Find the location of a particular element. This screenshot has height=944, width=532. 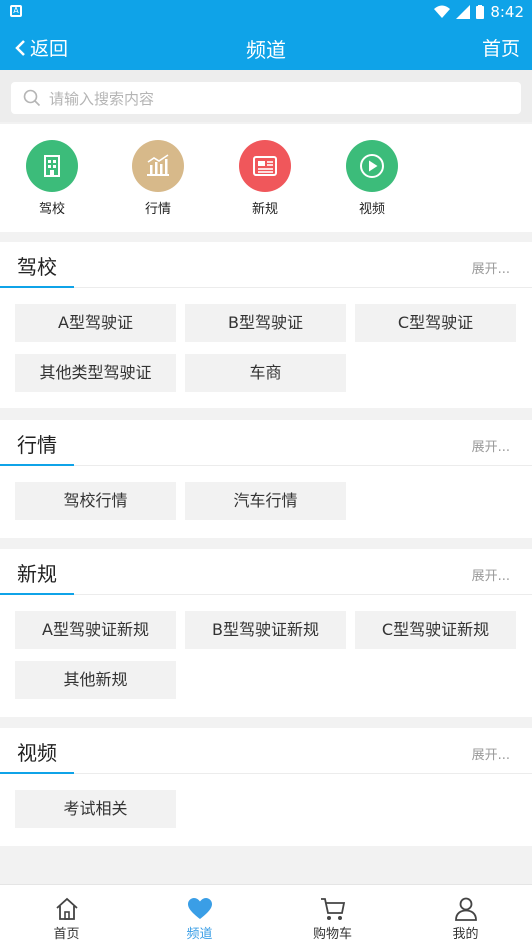

tab-home: 首页 is located at coordinates (66, 914).